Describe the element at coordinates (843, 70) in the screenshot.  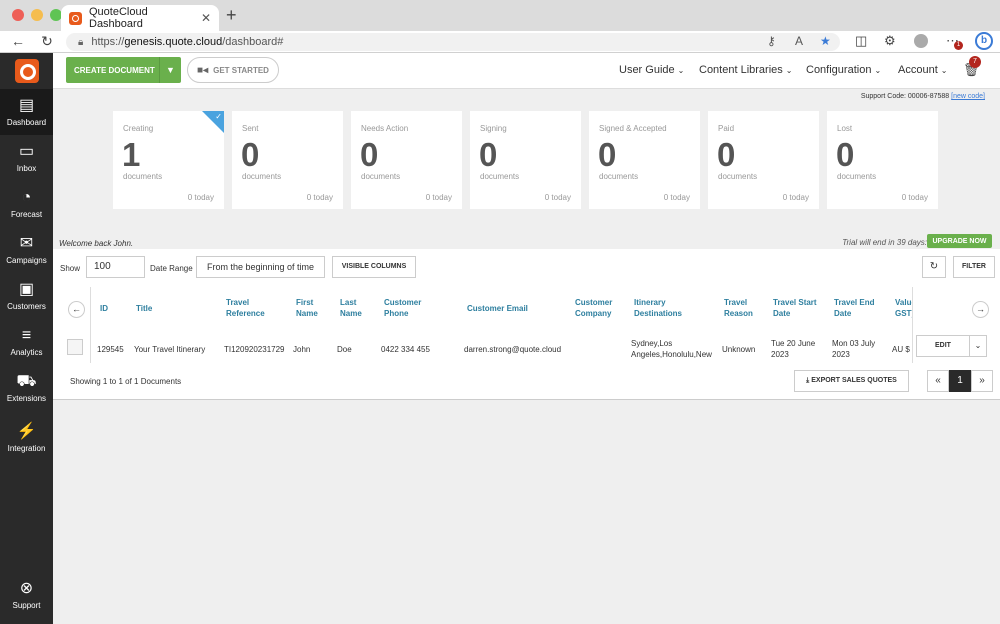
I see `menu-configuration: Configuration ⌄` at that location.